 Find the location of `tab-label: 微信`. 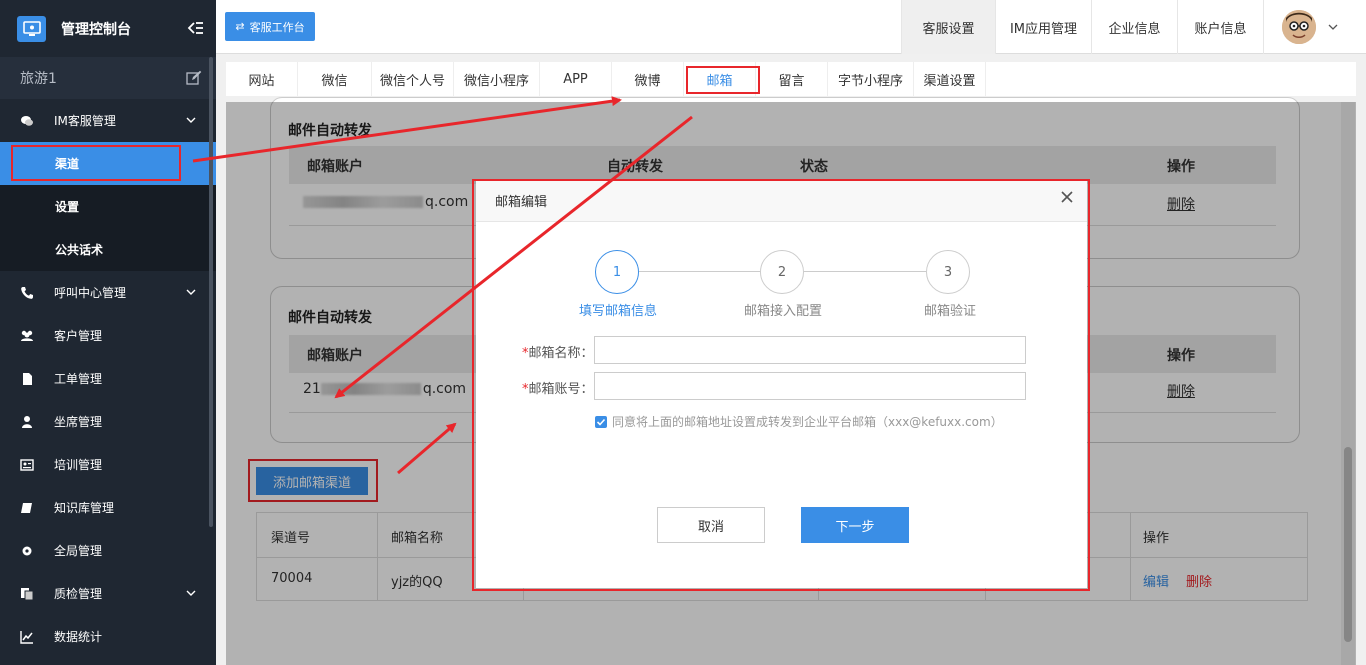

tab-label: 微信 is located at coordinates (334, 81).